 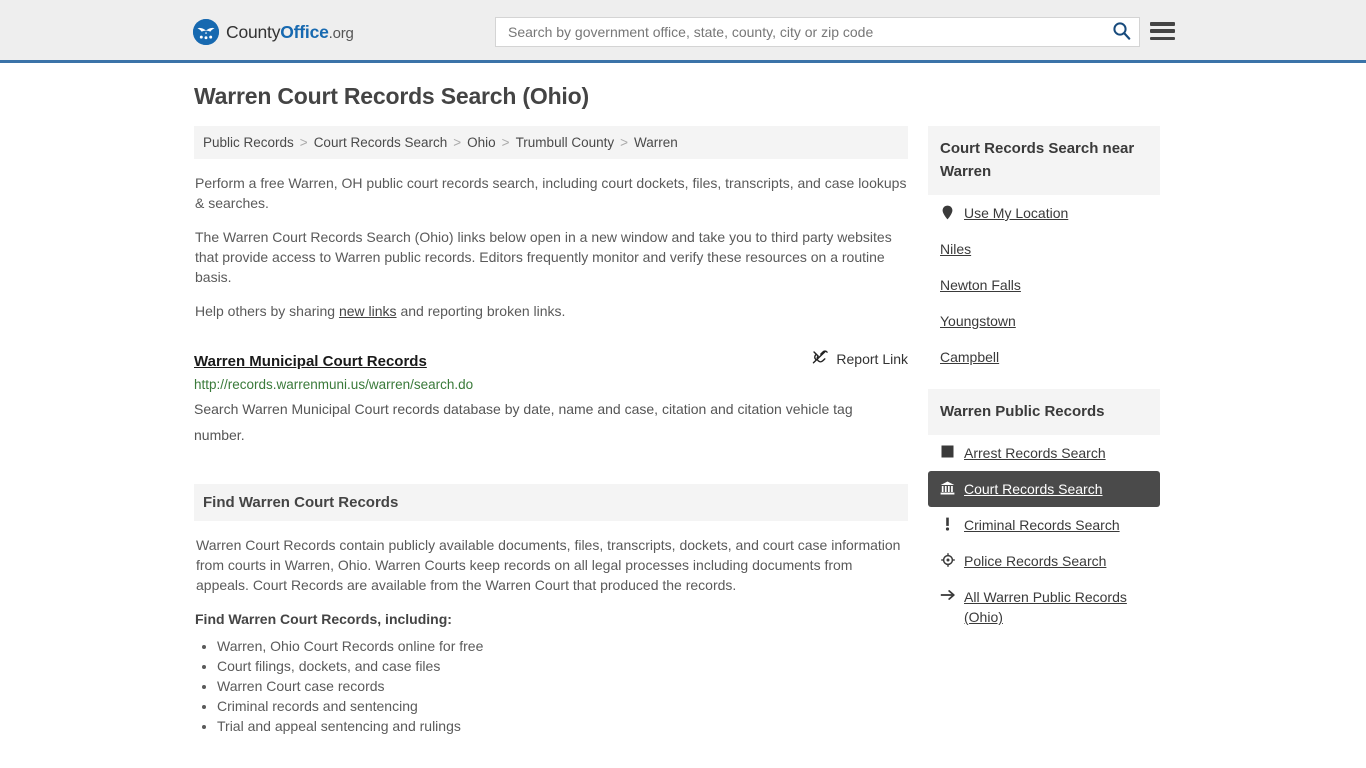 I want to click on sidebar-item-label: Criminal Records Search, so click(x=1042, y=525).